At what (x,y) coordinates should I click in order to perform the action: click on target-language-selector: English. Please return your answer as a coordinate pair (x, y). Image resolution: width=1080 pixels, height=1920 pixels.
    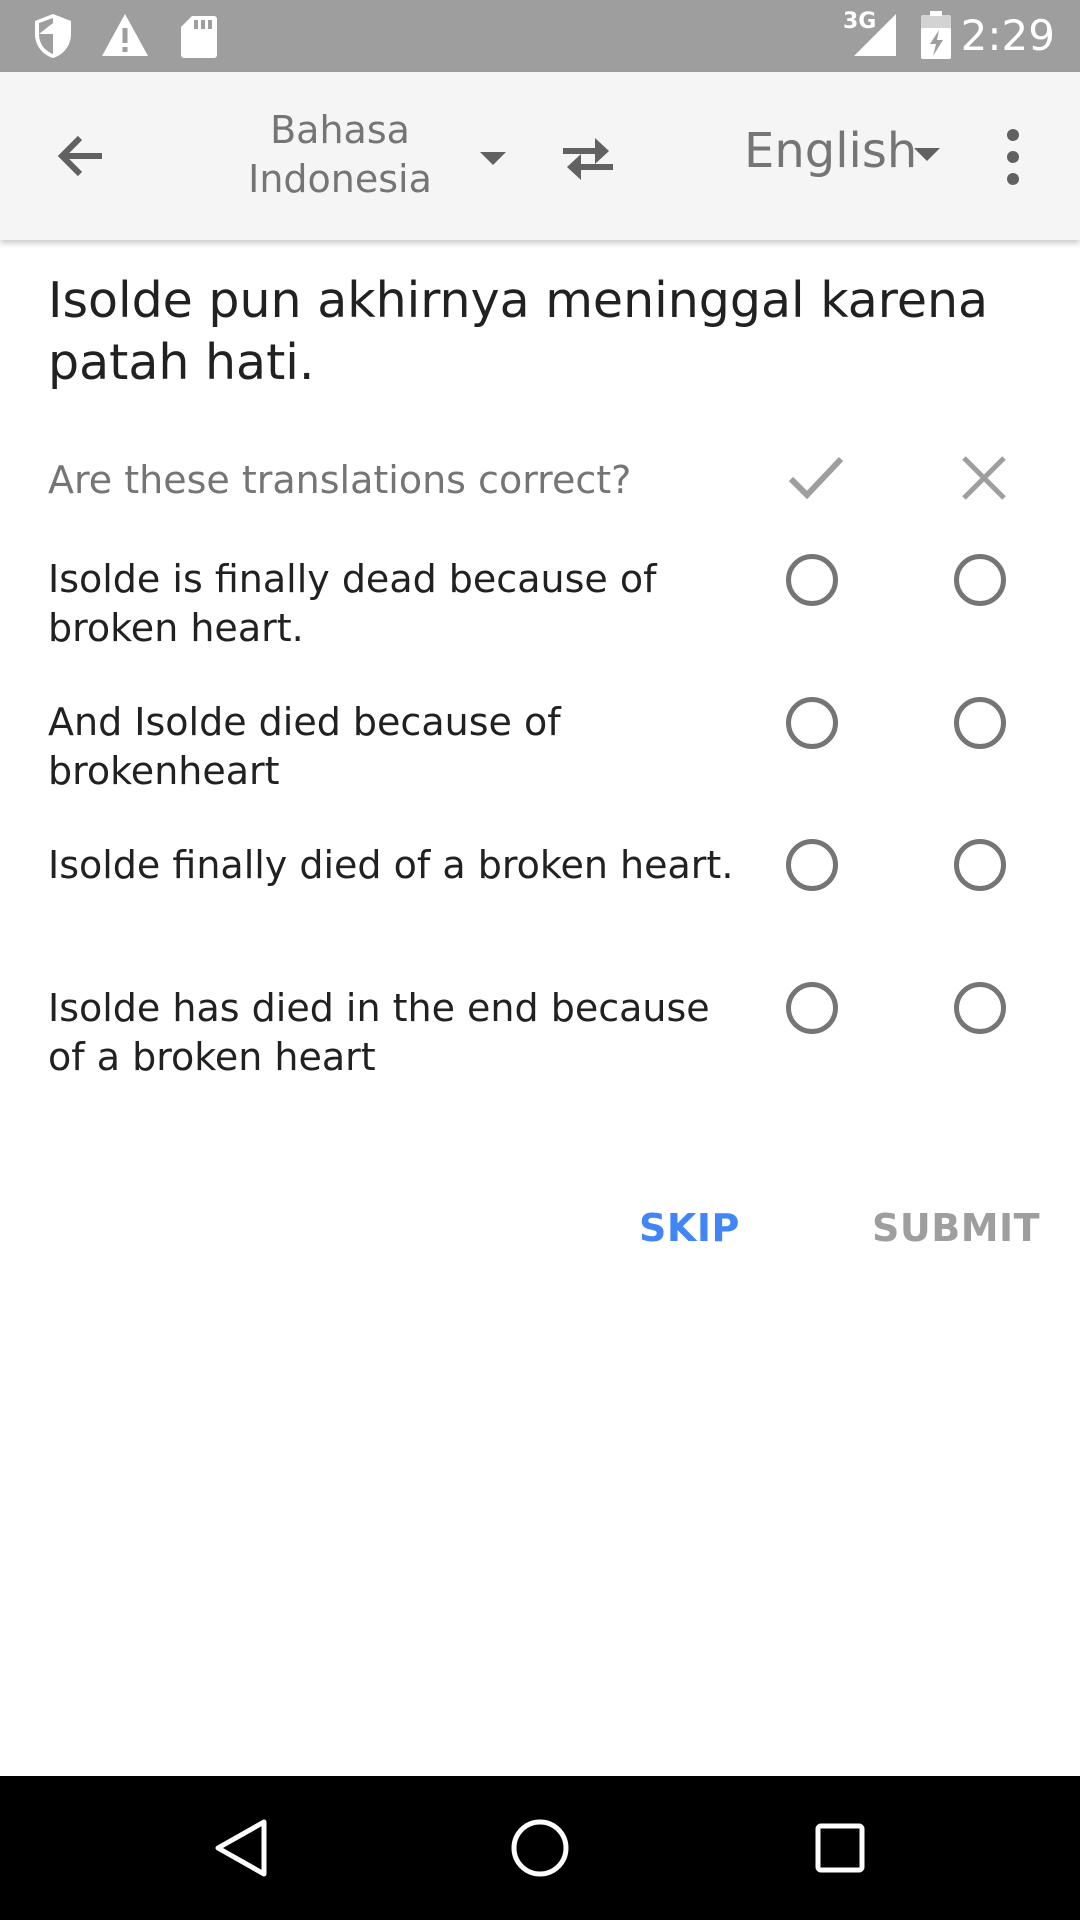
    Looking at the image, I should click on (844, 157).